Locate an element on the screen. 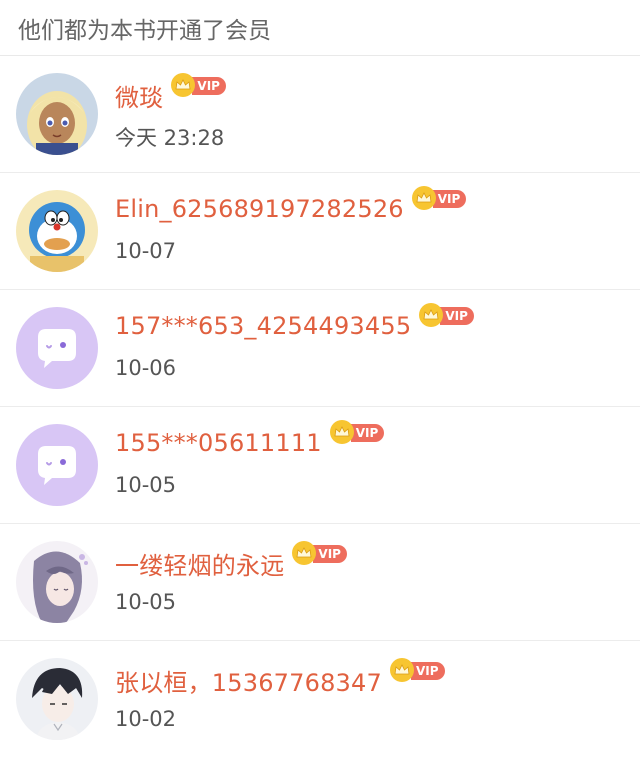  member-name: 张以桓，15367768347 is located at coordinates (248, 680).